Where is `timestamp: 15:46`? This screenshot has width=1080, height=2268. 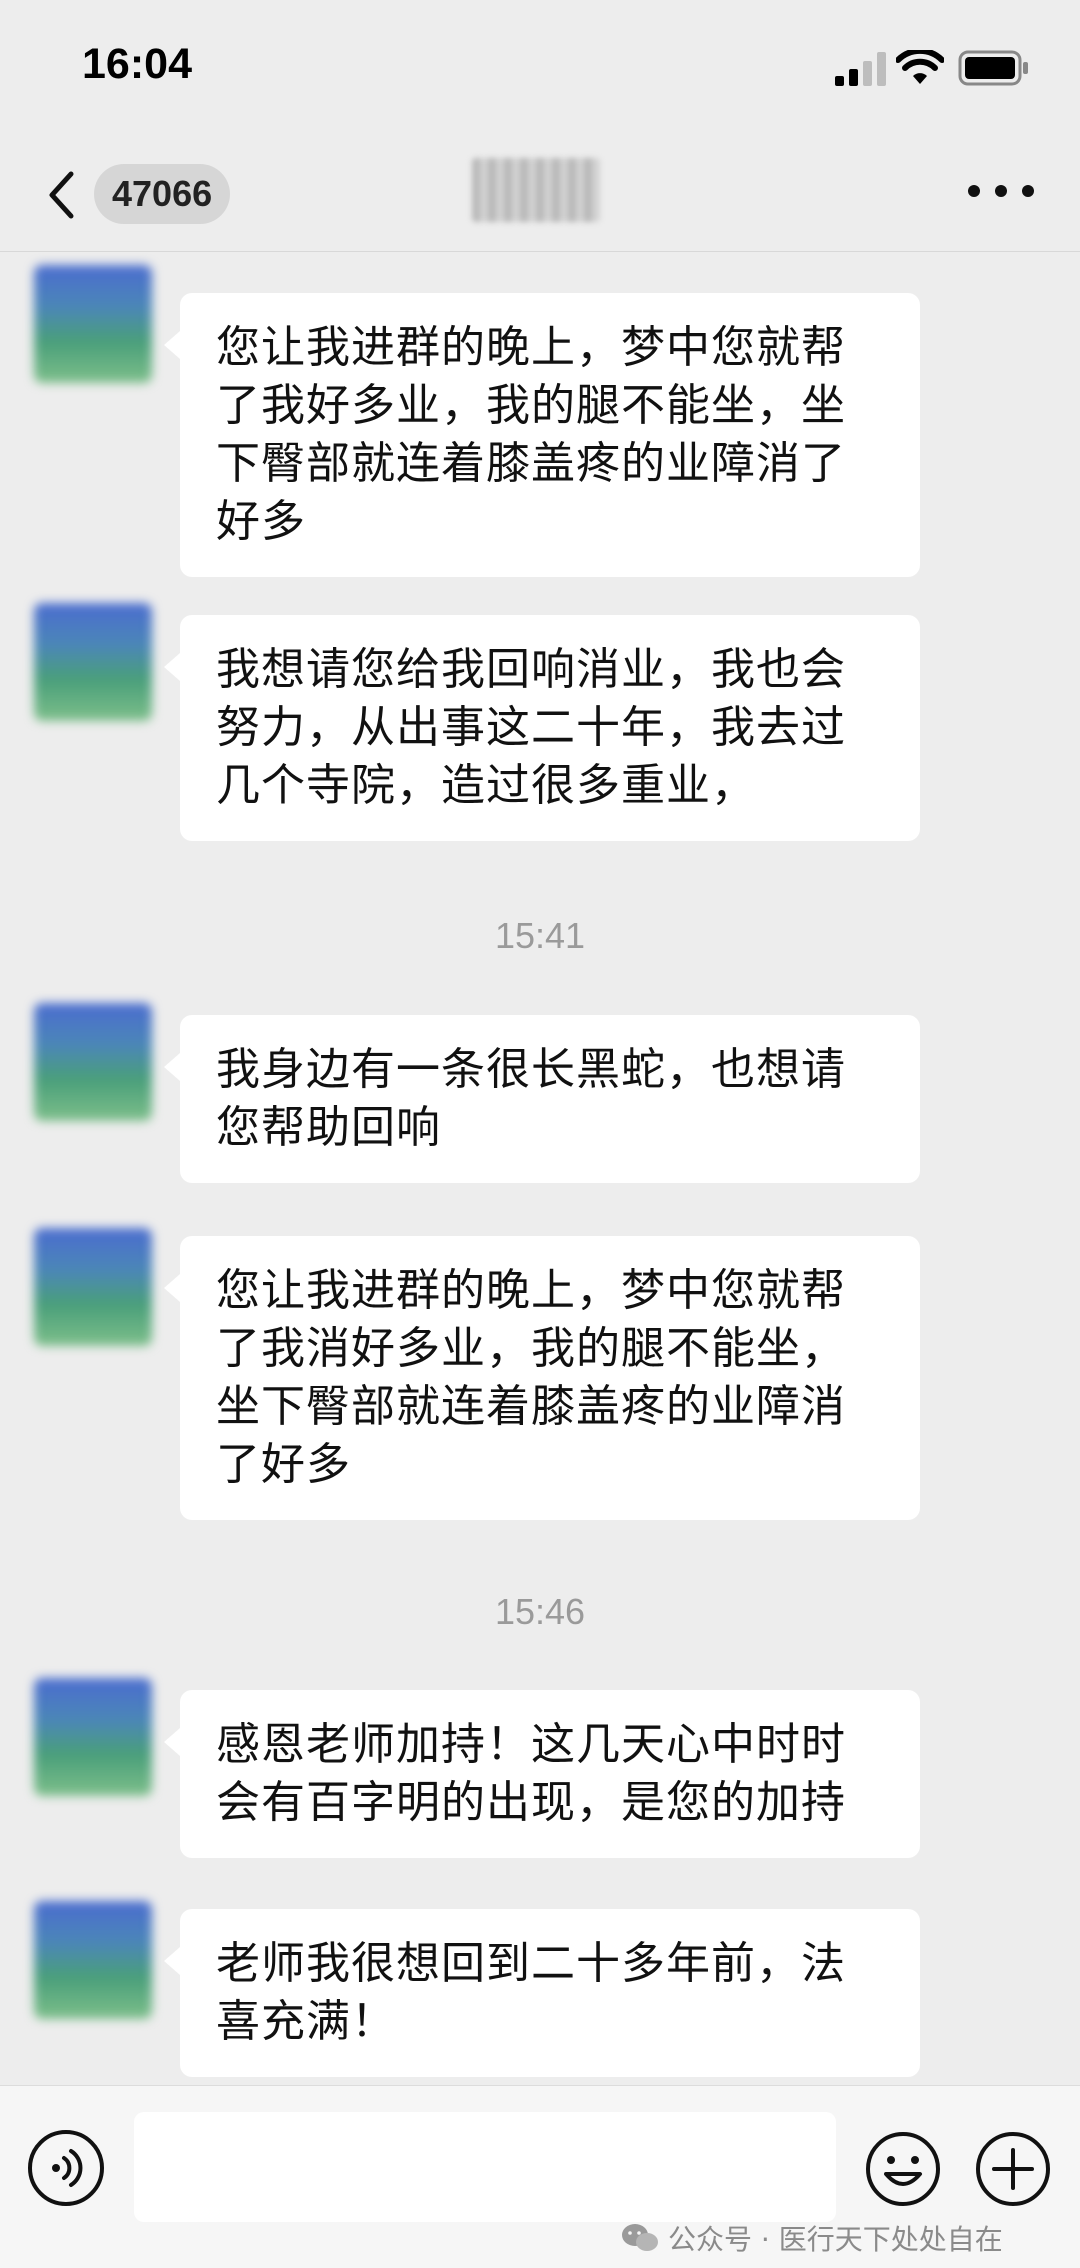
timestamp: 15:46 is located at coordinates (540, 1611).